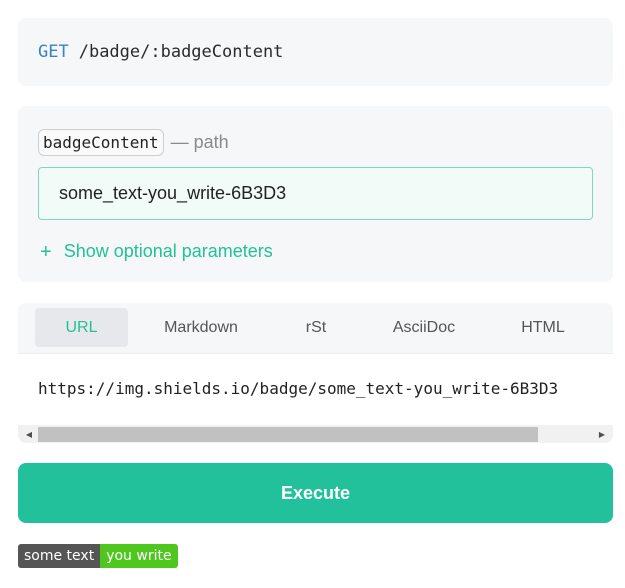 This screenshot has height=588, width=625. I want to click on badge-left-text: some text, so click(59, 556).